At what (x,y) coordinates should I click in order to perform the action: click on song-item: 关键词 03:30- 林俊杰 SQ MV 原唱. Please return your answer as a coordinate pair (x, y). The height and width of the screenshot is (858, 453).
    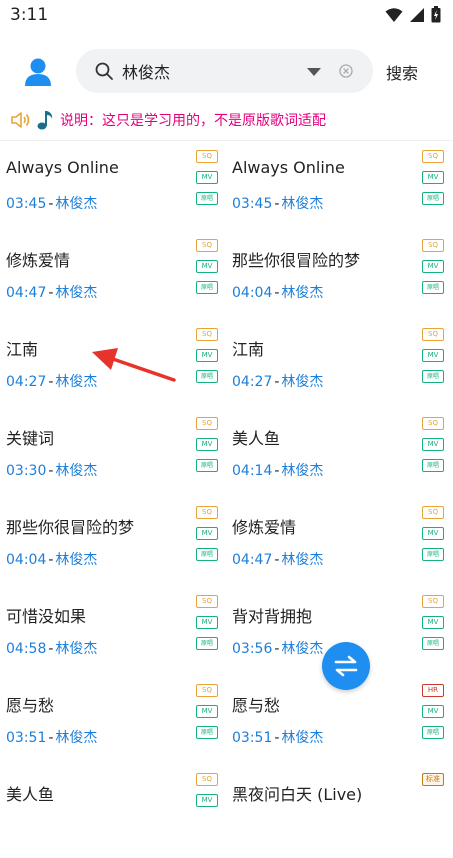
    Looking at the image, I should click on (113, 457).